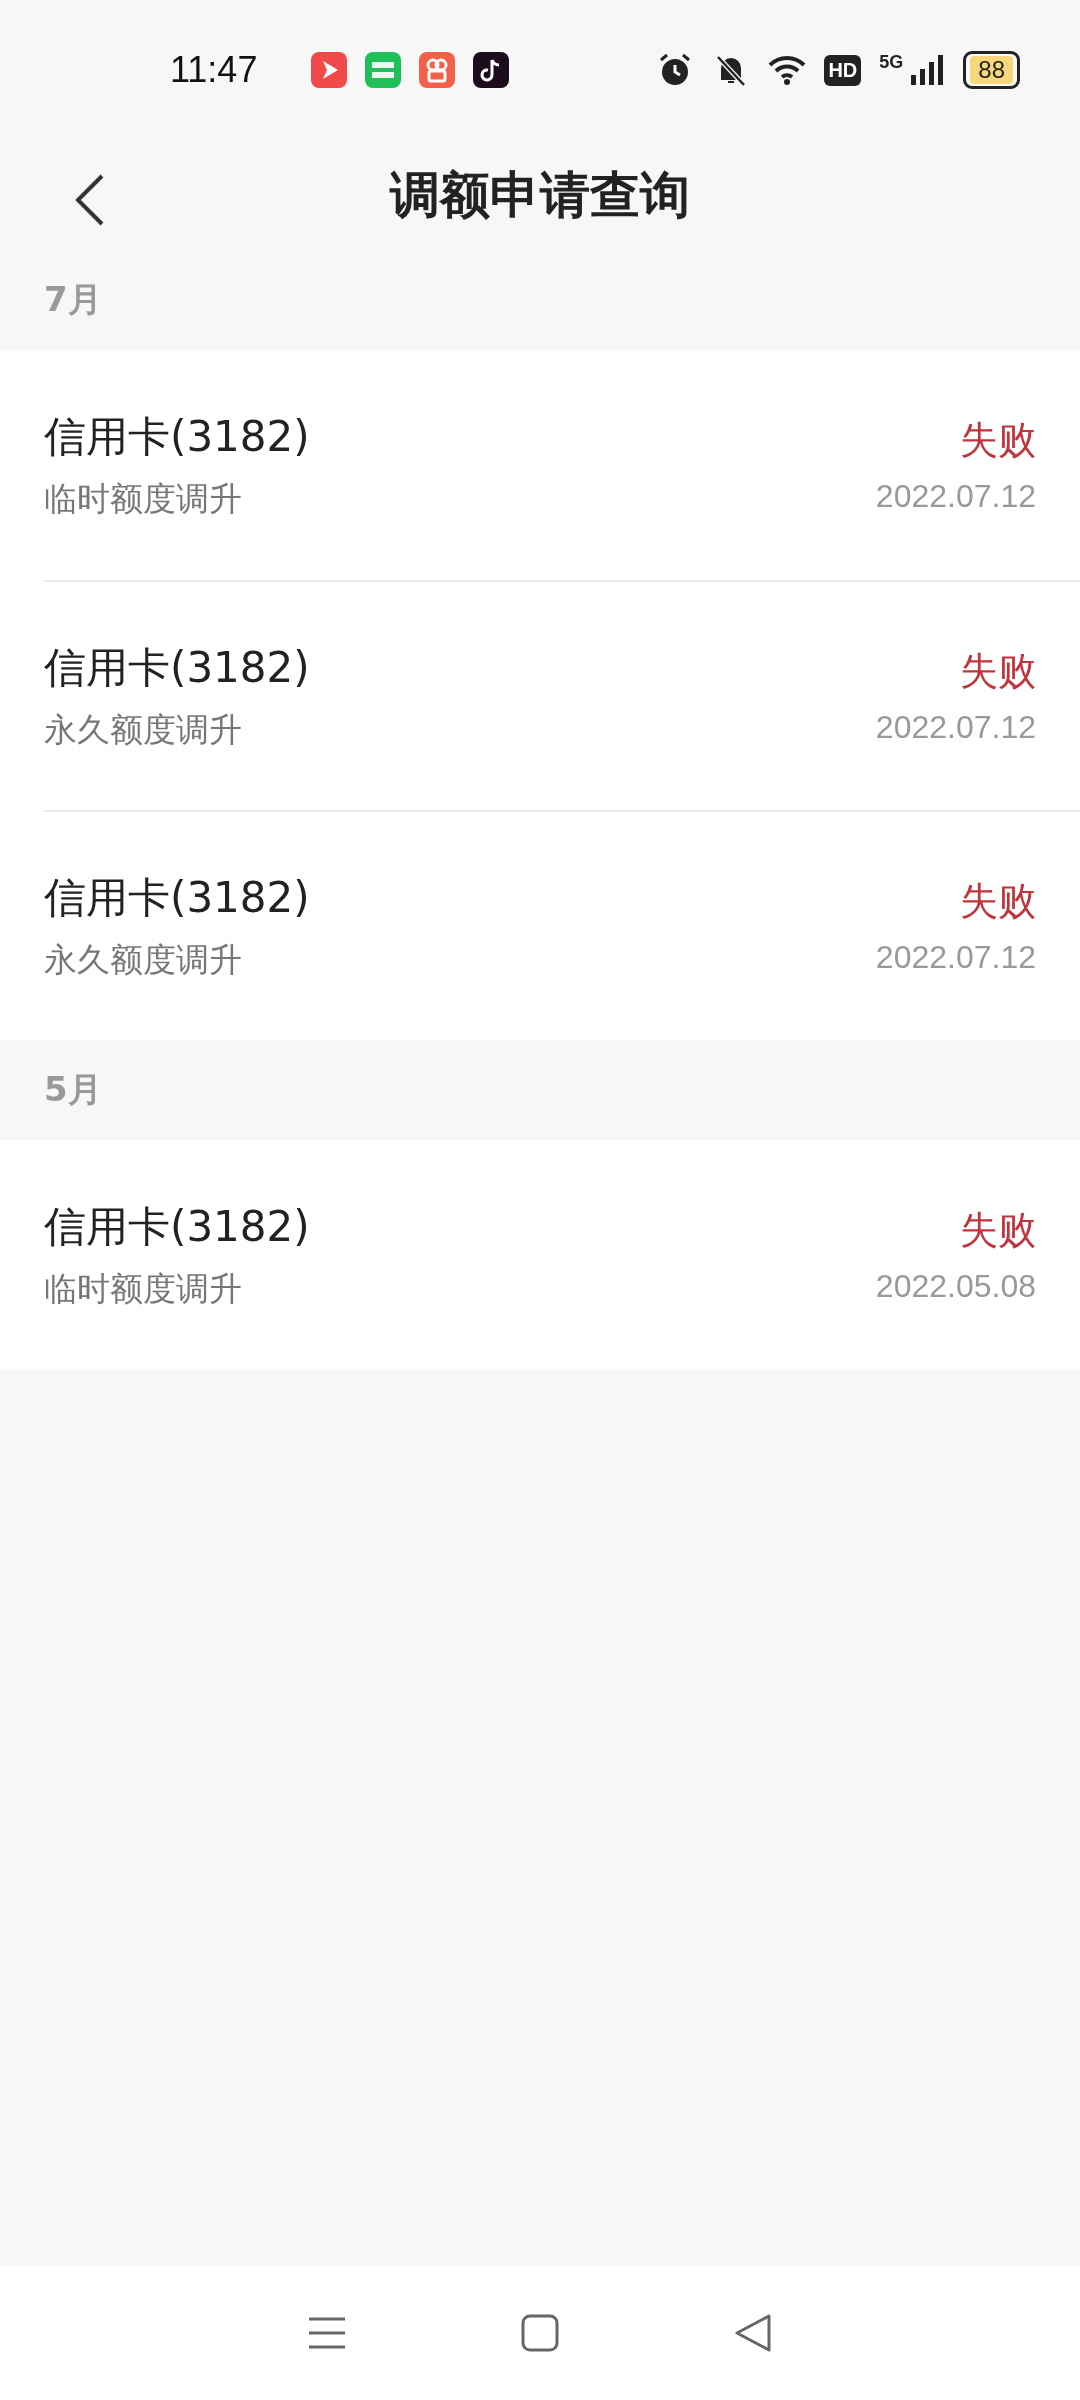 Image resolution: width=1080 pixels, height=2400 pixels. Describe the element at coordinates (843, 70) in the screenshot. I see `hd-indicator: HD` at that location.